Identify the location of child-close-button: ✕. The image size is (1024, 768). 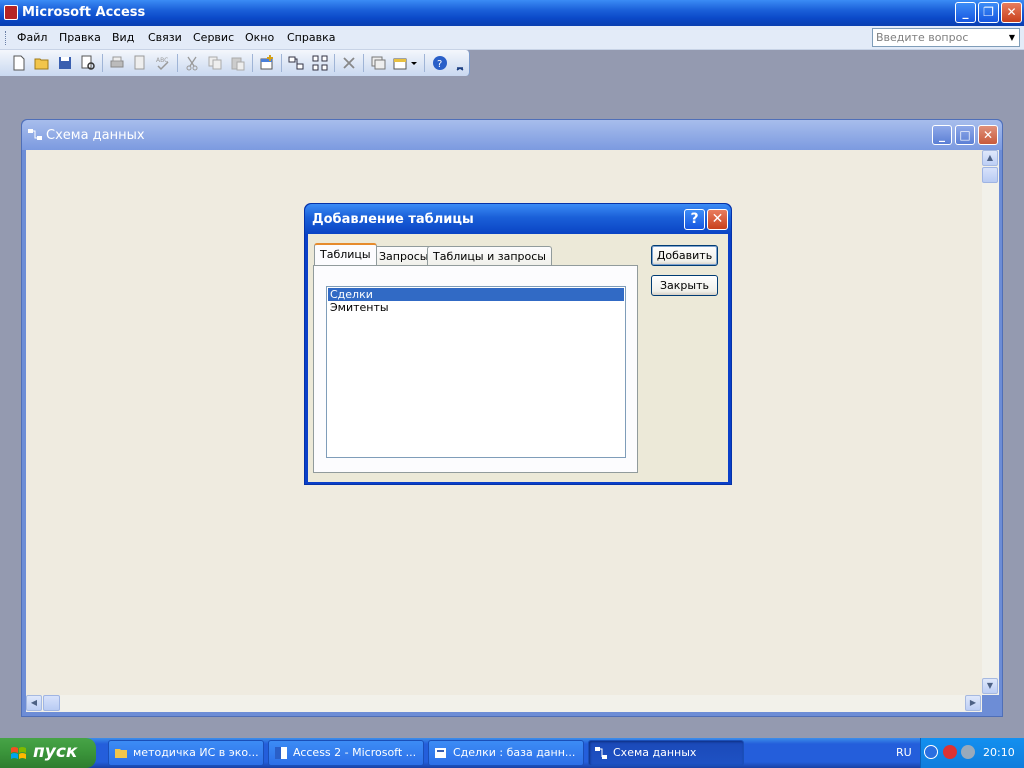
(988, 135).